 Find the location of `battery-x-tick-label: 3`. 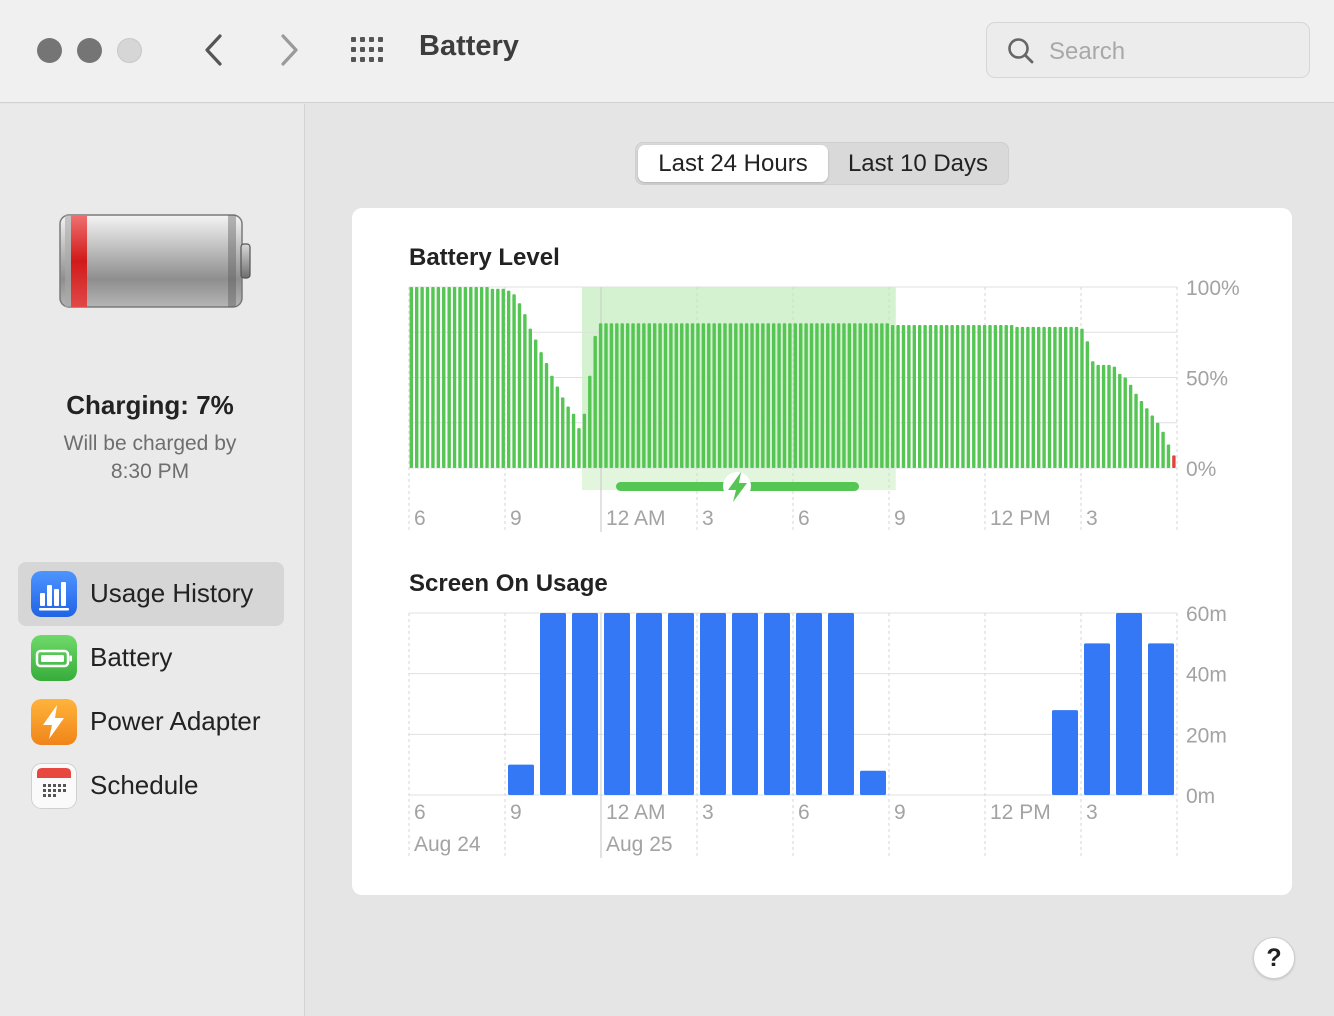

battery-x-tick-label: 3 is located at coordinates (1092, 518).